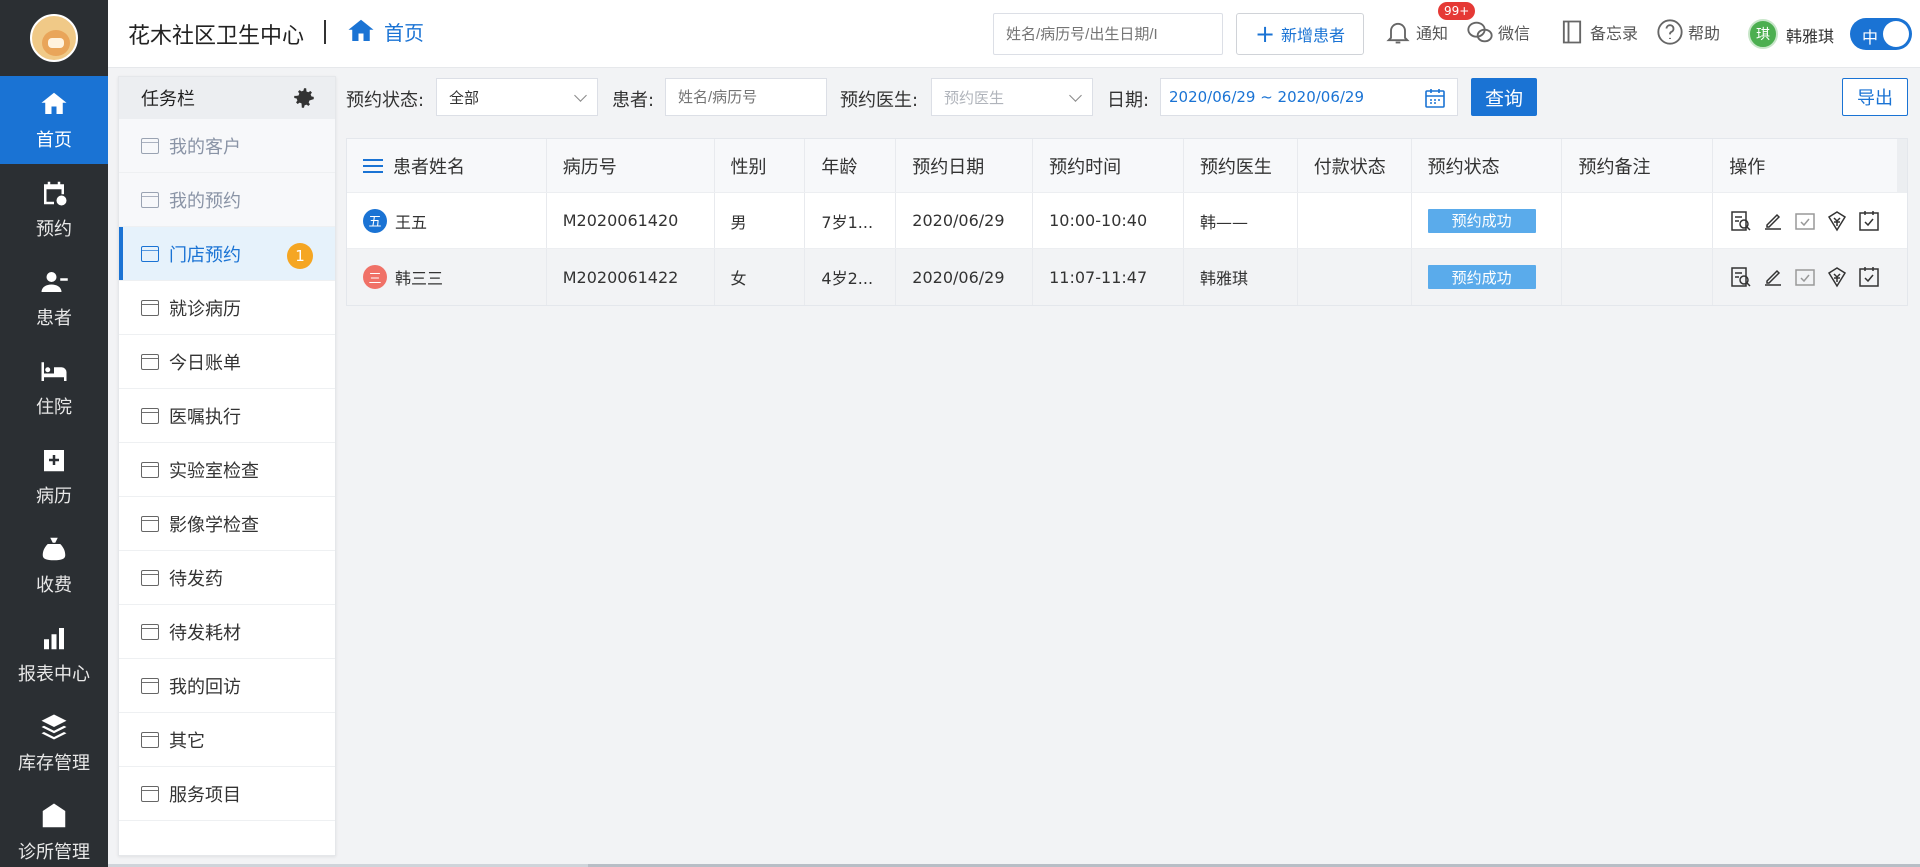 The image size is (1920, 867). Describe the element at coordinates (1480, 32) in the screenshot. I see `wechat-icon` at that location.